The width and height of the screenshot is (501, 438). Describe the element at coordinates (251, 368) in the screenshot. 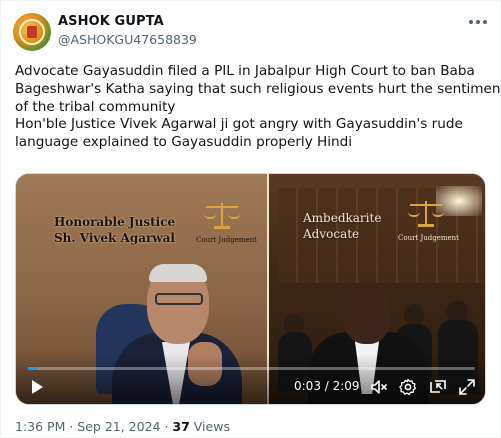

I see `video-progress-bar` at that location.